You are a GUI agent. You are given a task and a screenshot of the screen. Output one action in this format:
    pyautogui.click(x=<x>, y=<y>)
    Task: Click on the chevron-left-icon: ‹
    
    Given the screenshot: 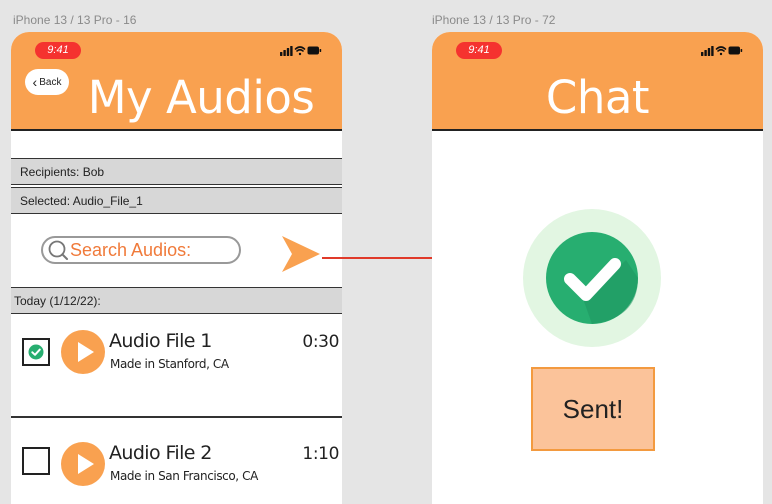 What is the action you would take?
    pyautogui.click(x=35, y=82)
    